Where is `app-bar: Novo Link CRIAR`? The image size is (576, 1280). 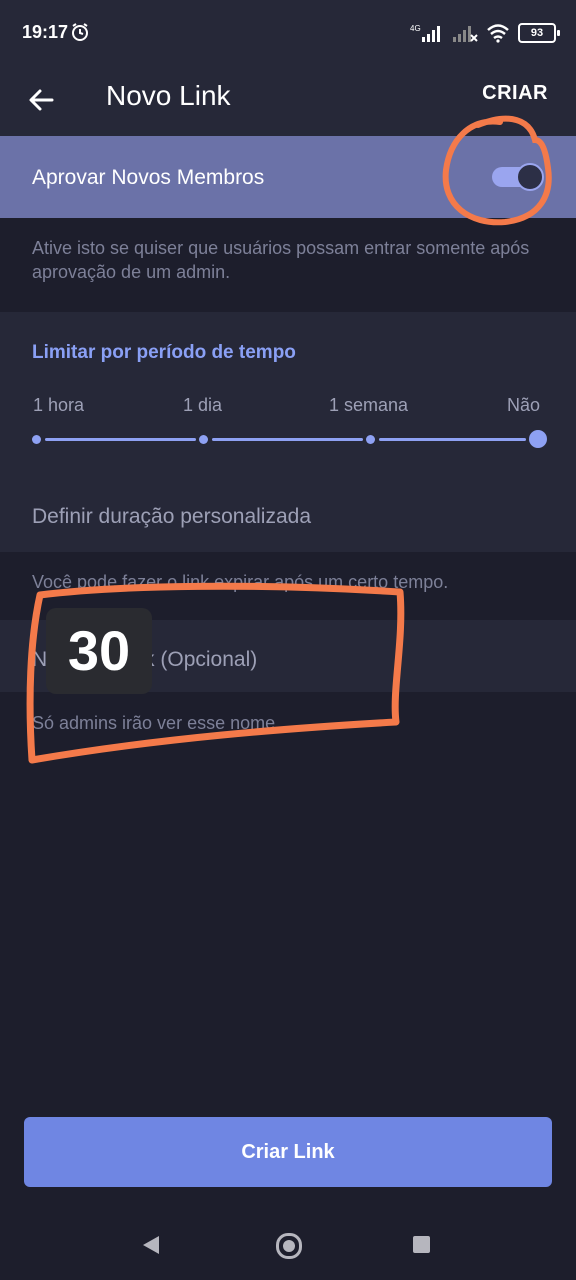
app-bar: Novo Link CRIAR is located at coordinates (288, 102).